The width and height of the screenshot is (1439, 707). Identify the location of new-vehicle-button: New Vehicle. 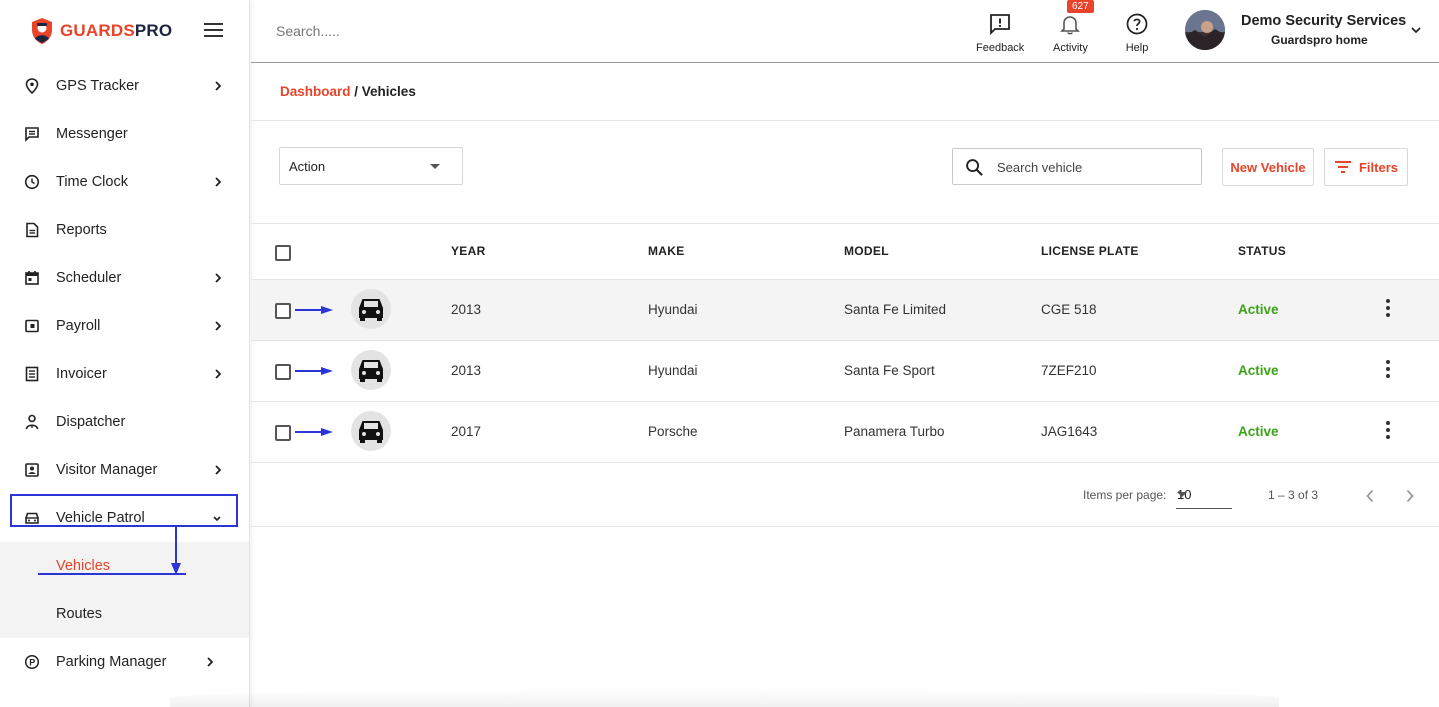
(1268, 167).